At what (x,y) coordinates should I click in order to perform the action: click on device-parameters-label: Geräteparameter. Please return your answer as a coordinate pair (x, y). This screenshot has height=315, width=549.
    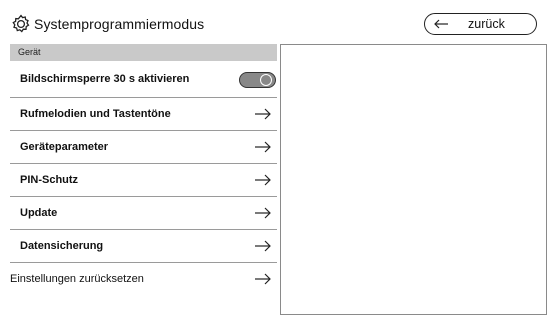
    Looking at the image, I should click on (64, 147).